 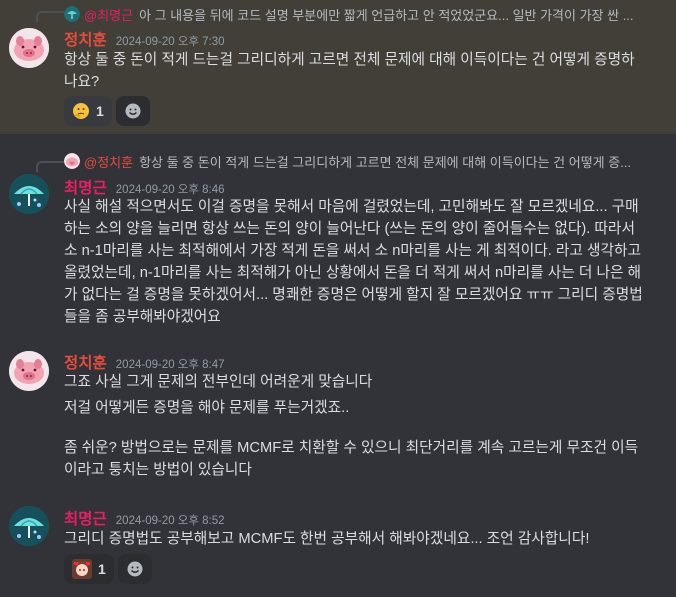 I want to click on reaction-sticker: 1, so click(x=89, y=569).